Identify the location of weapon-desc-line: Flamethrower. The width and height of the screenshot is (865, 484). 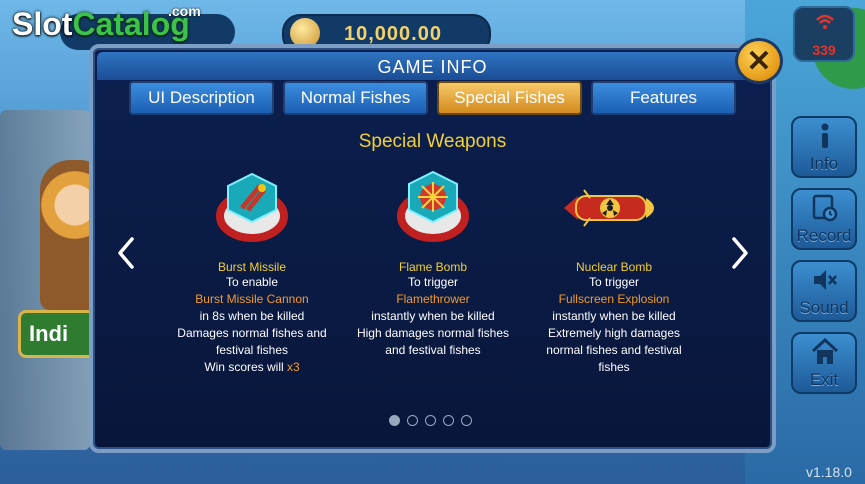
(433, 299).